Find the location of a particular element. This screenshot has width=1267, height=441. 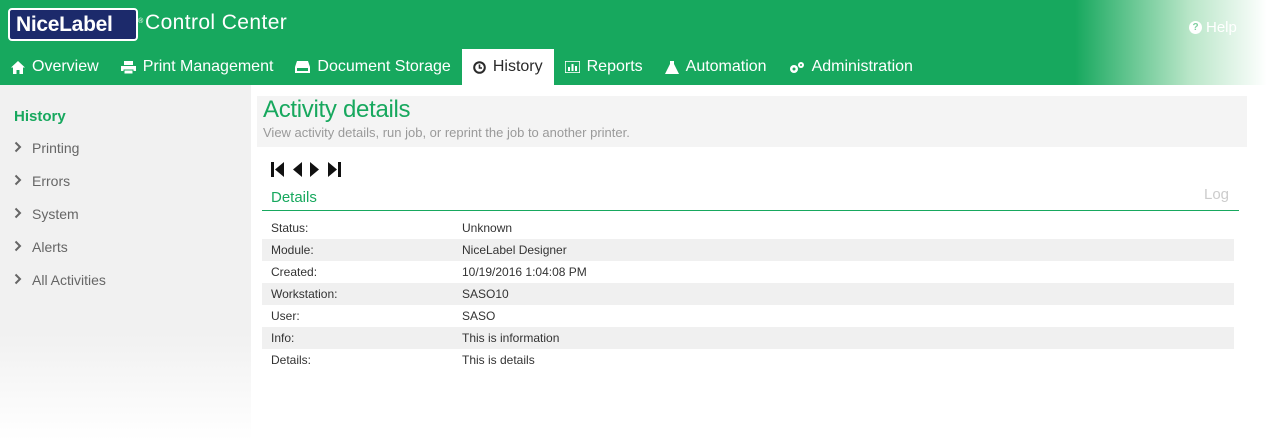

page-title: Activity details is located at coordinates (337, 109).